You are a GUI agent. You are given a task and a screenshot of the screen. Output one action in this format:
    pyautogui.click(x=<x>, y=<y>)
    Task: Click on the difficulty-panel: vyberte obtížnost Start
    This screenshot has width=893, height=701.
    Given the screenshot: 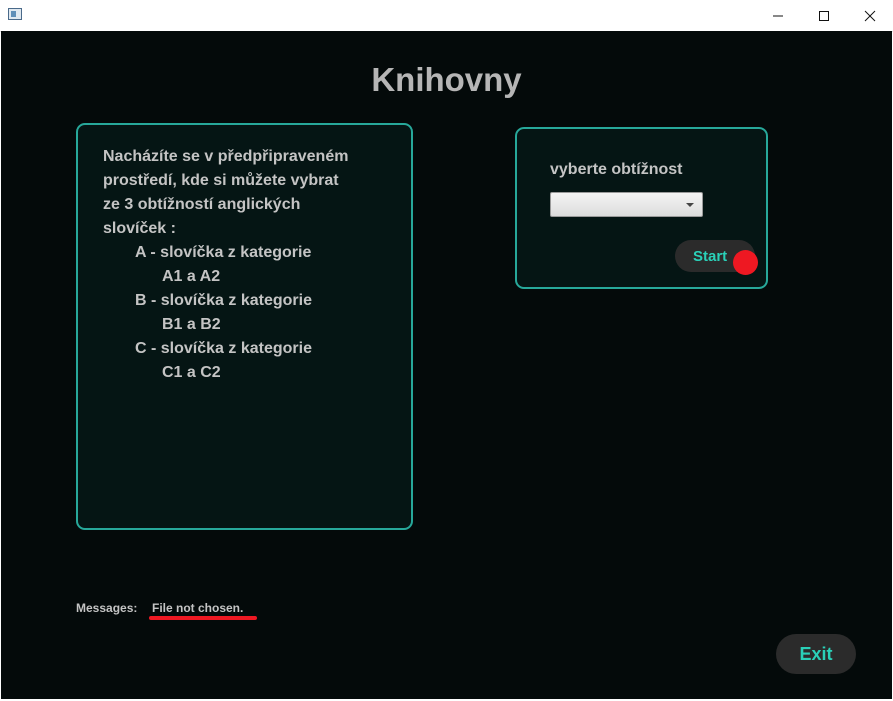 What is the action you would take?
    pyautogui.click(x=641, y=208)
    